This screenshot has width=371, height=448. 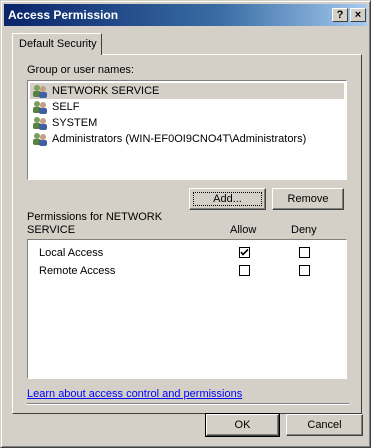 I want to click on cancel-button-label: Cancel, so click(x=324, y=425).